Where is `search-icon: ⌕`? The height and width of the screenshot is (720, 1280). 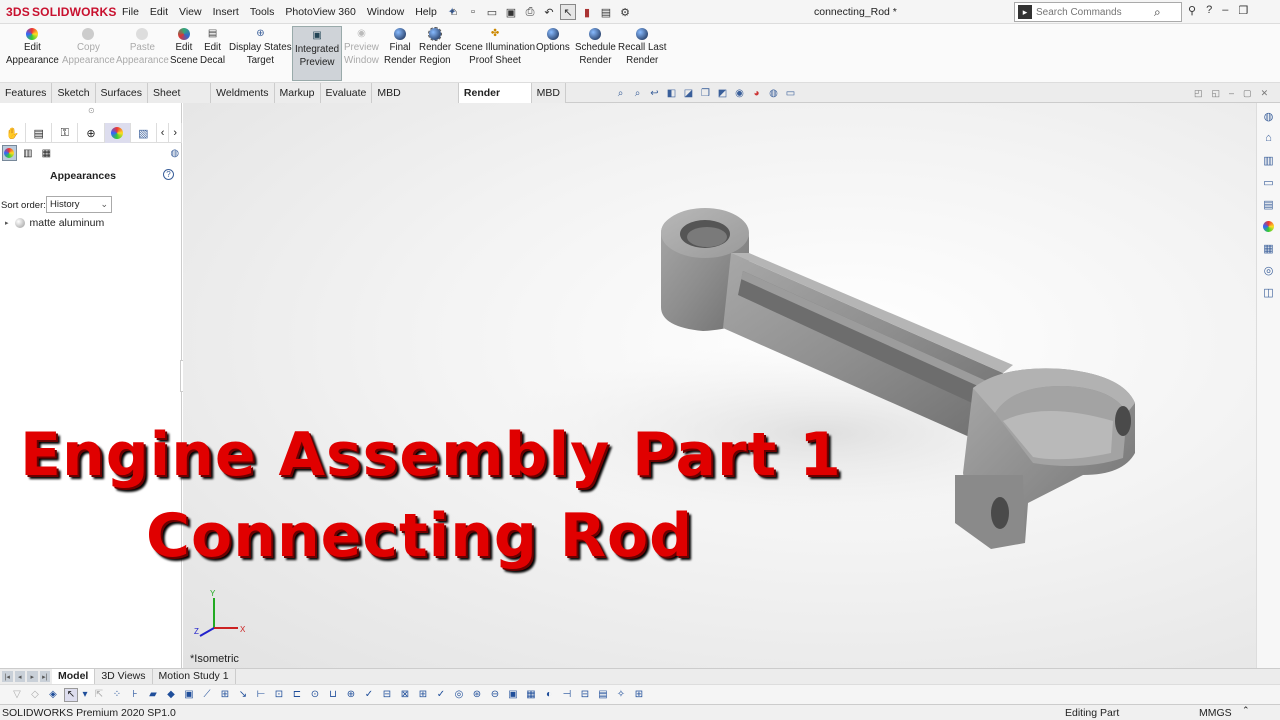
search-icon: ⌕ is located at coordinates (1157, 12).